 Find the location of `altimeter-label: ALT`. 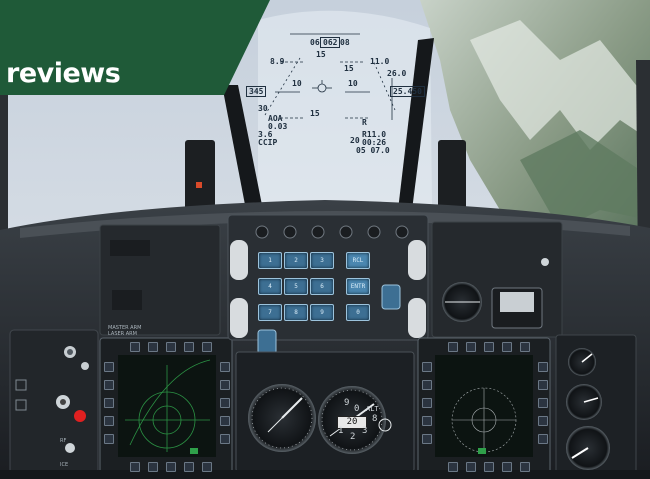

altimeter-label: ALT is located at coordinates (372, 409).